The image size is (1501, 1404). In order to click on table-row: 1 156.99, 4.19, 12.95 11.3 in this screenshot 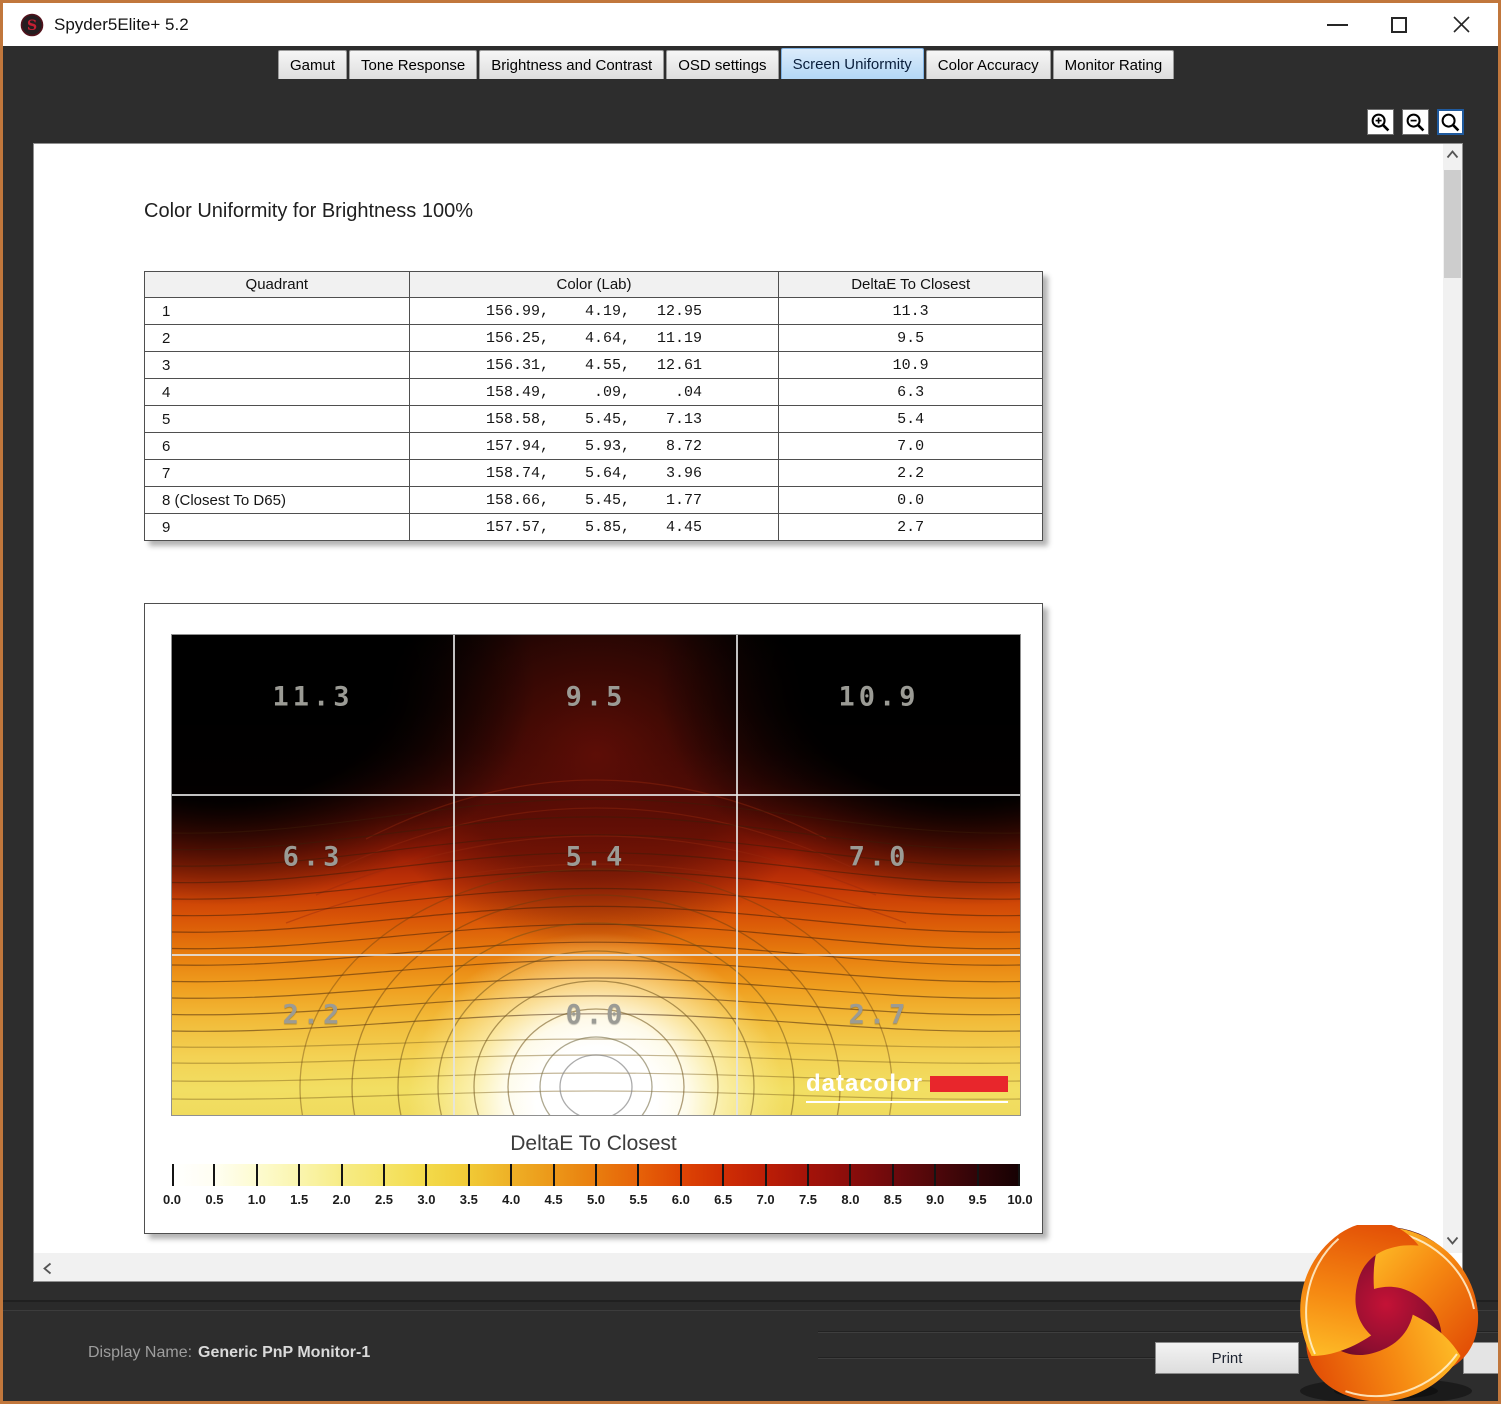, I will do `click(593, 311)`.